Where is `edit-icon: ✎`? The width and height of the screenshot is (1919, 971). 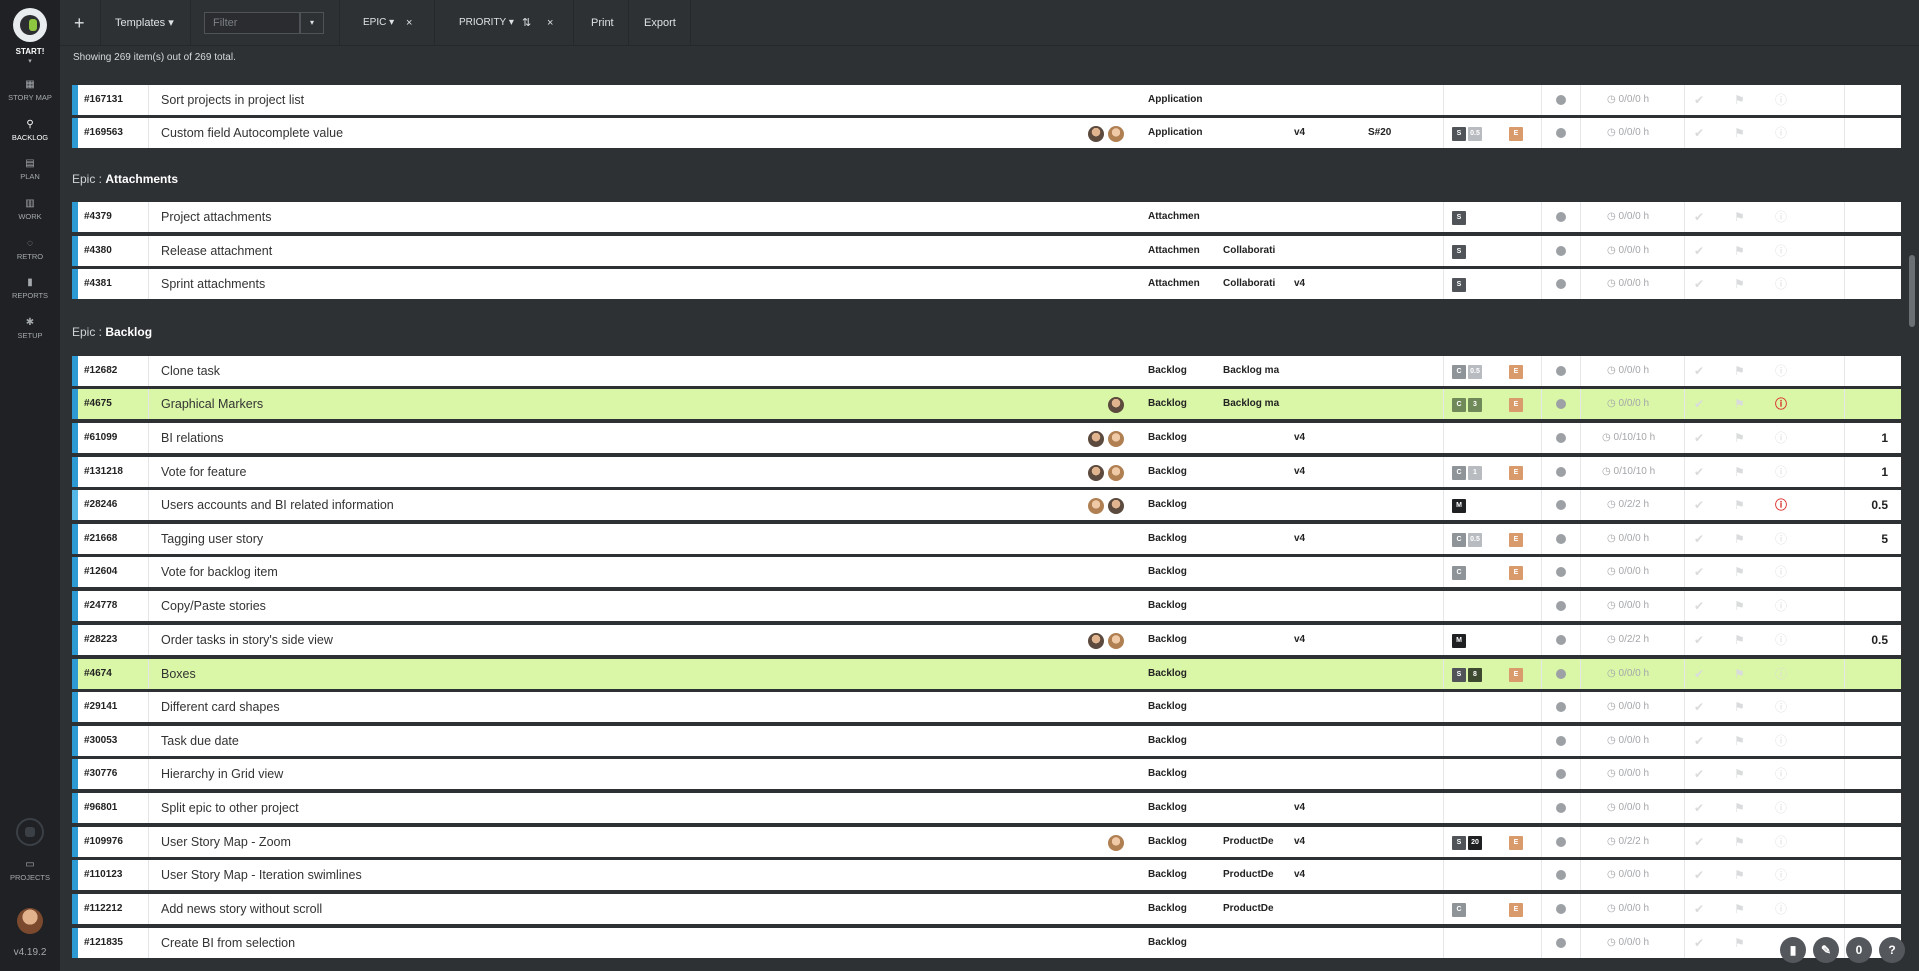 edit-icon: ✎ is located at coordinates (1826, 950).